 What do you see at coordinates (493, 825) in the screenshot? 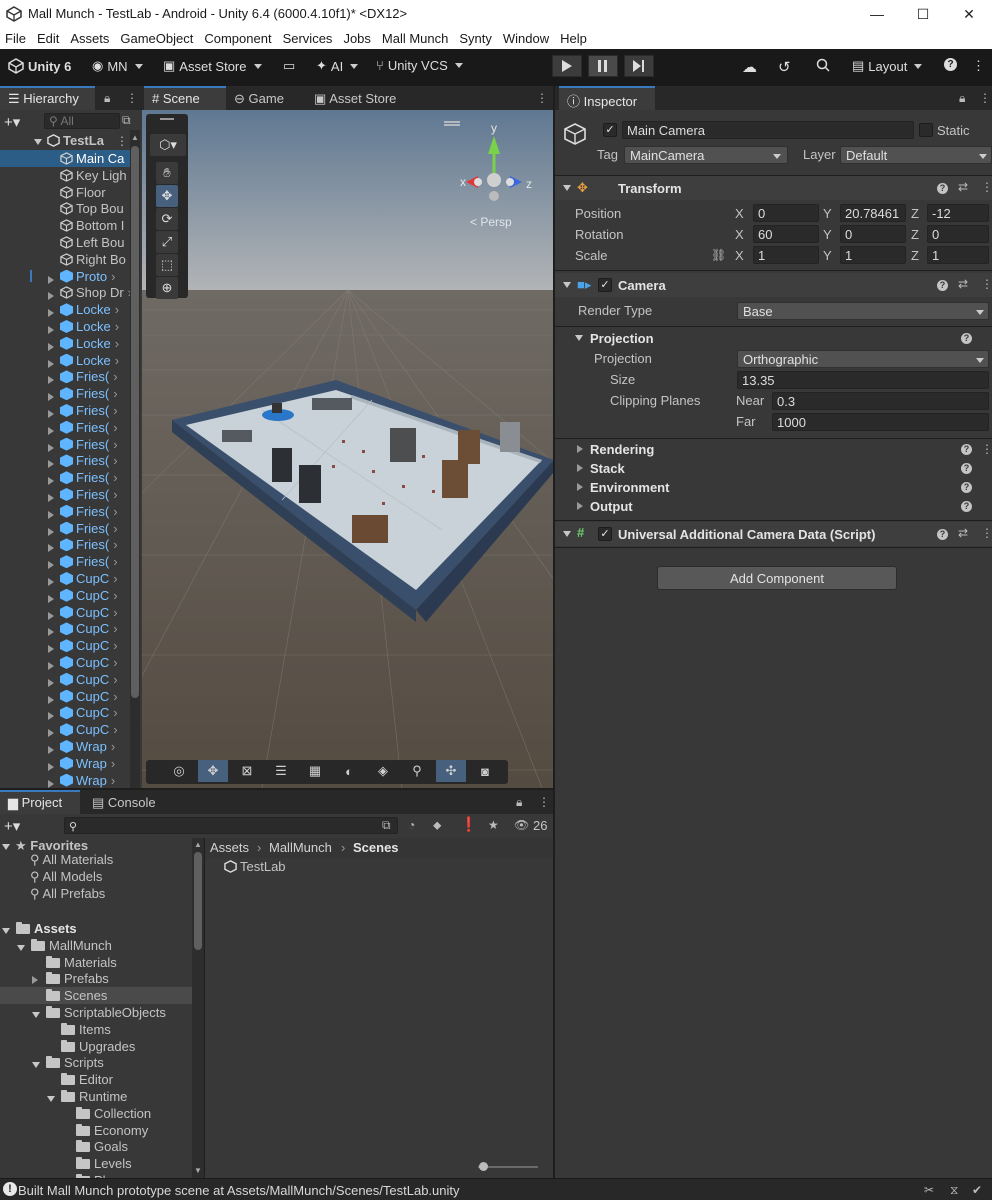
I see `favorite-star-icon: ★` at bounding box center [493, 825].